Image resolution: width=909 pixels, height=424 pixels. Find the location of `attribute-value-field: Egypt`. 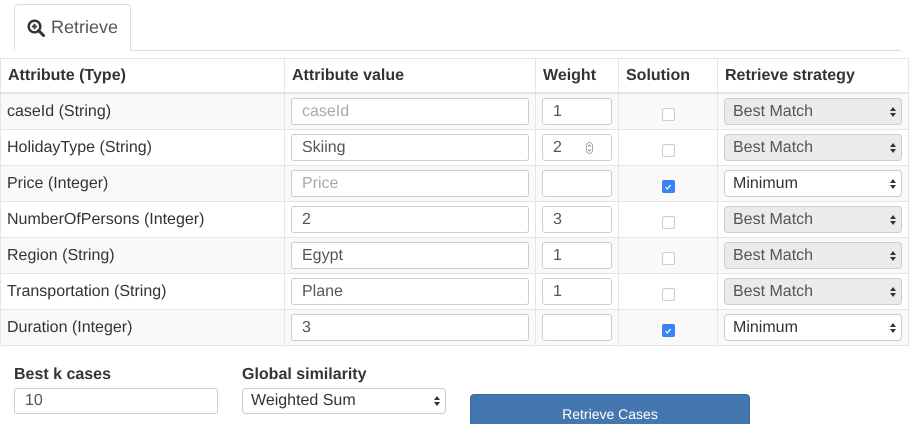

attribute-value-field: Egypt is located at coordinates (410, 255).